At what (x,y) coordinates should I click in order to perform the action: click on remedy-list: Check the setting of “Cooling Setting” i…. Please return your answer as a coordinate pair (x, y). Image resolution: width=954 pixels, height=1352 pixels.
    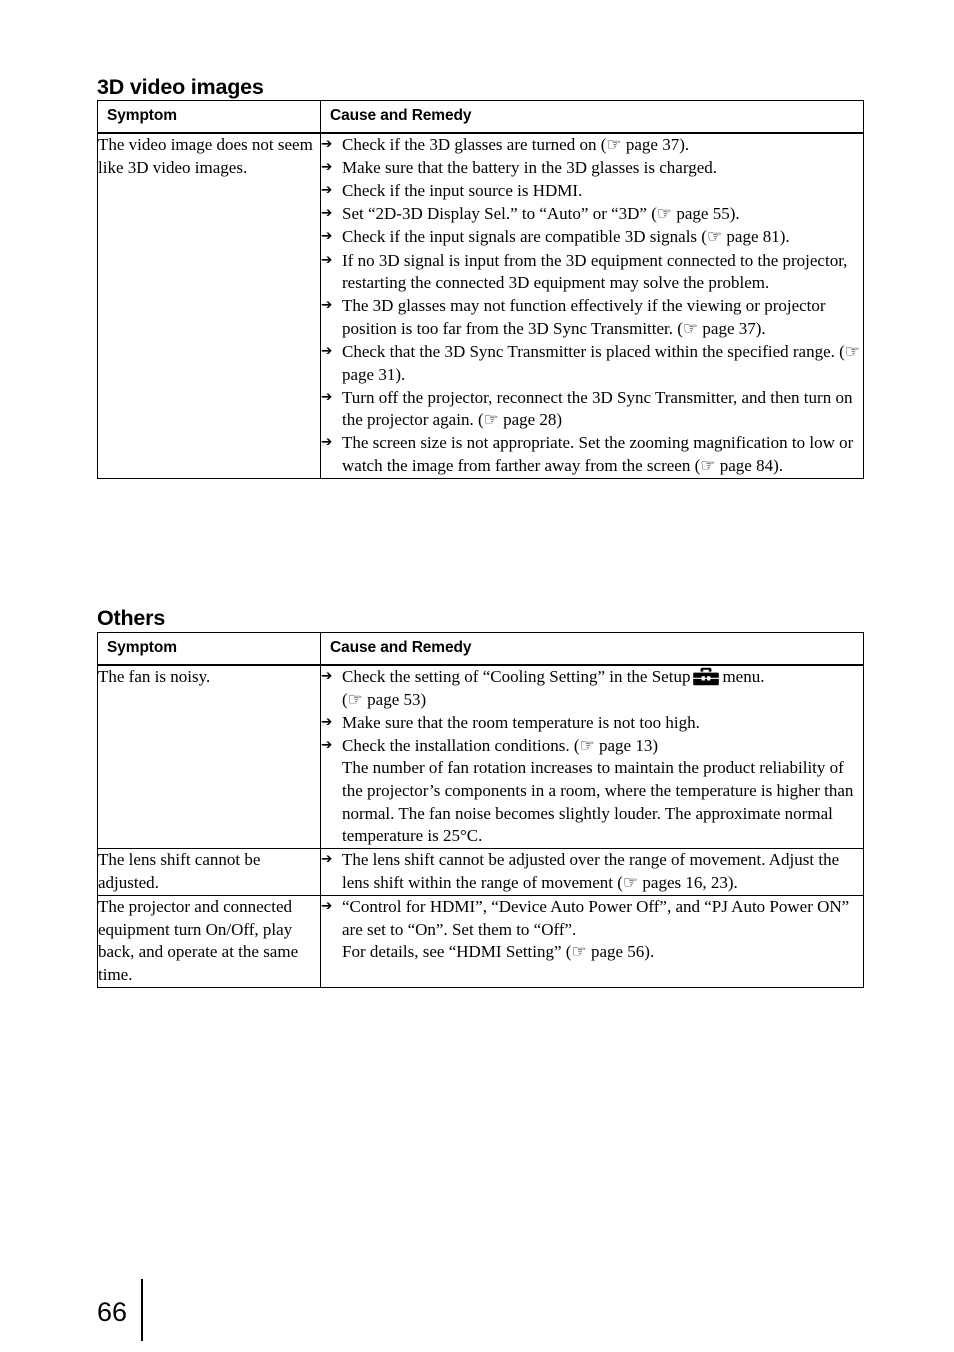
    Looking at the image, I should click on (592, 757).